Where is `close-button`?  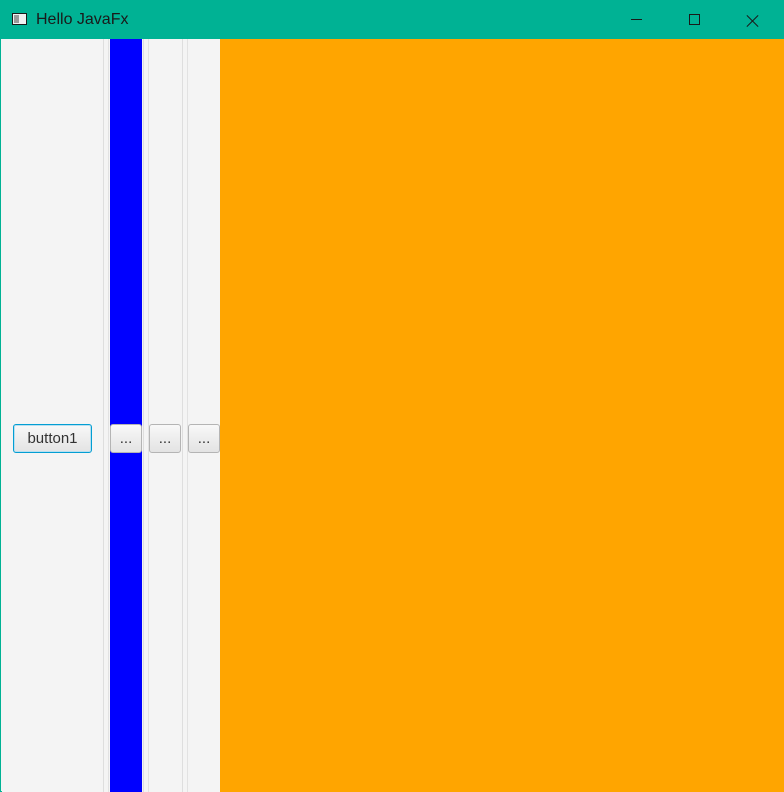 close-button is located at coordinates (753, 20).